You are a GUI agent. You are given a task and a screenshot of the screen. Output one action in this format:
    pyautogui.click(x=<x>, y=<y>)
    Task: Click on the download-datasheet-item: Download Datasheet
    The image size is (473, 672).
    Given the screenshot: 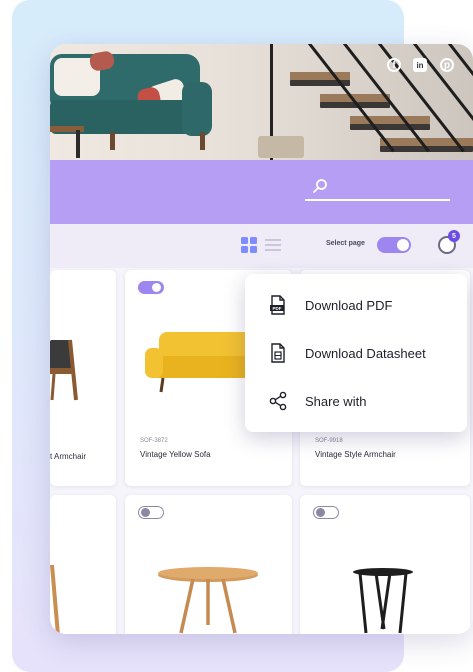 What is the action you would take?
    pyautogui.click(x=356, y=353)
    